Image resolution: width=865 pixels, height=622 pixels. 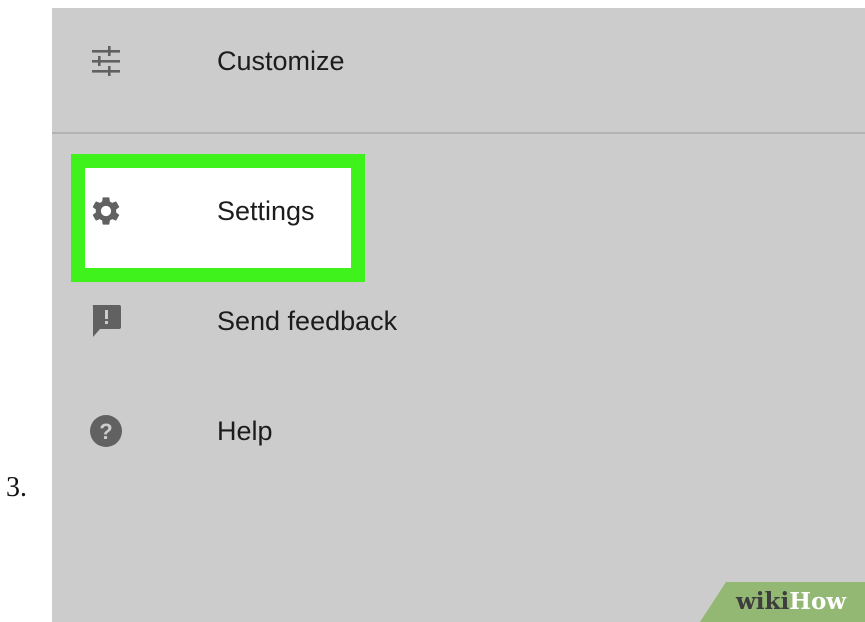 What do you see at coordinates (458, 61) in the screenshot?
I see `menu-item-customize: Customize` at bounding box center [458, 61].